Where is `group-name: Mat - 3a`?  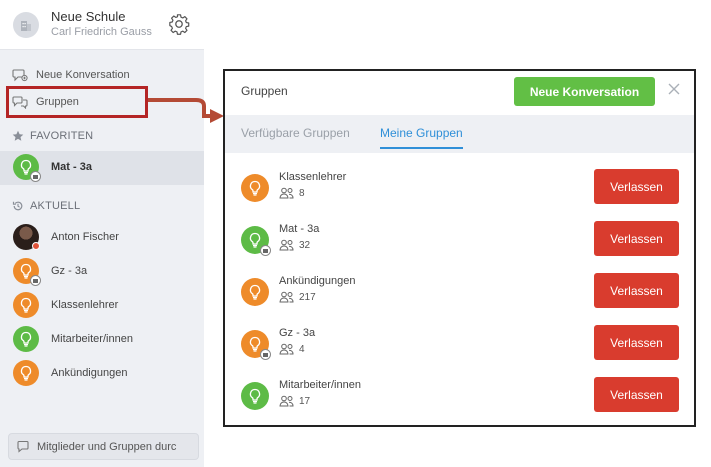
group-name: Mat - 3a is located at coordinates (299, 229).